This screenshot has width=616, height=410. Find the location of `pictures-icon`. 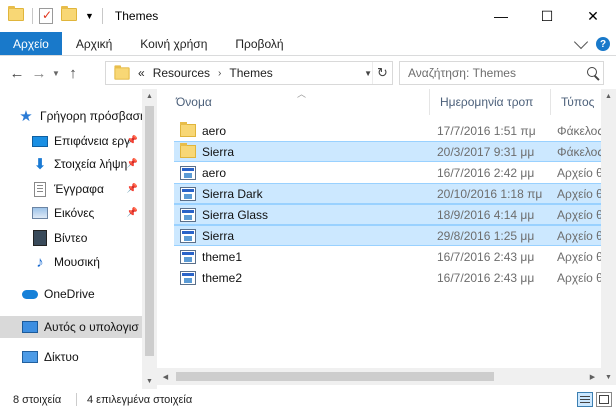

pictures-icon is located at coordinates (40, 213).